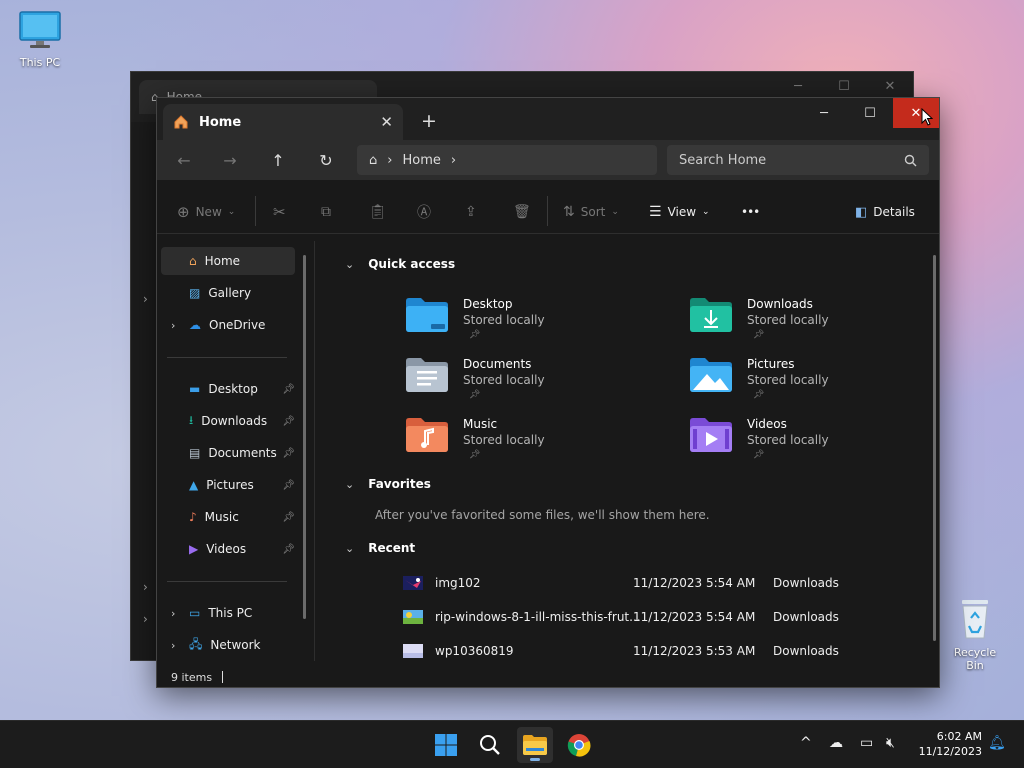  What do you see at coordinates (429, 121) in the screenshot?
I see `new-tab-button: +` at bounding box center [429, 121].